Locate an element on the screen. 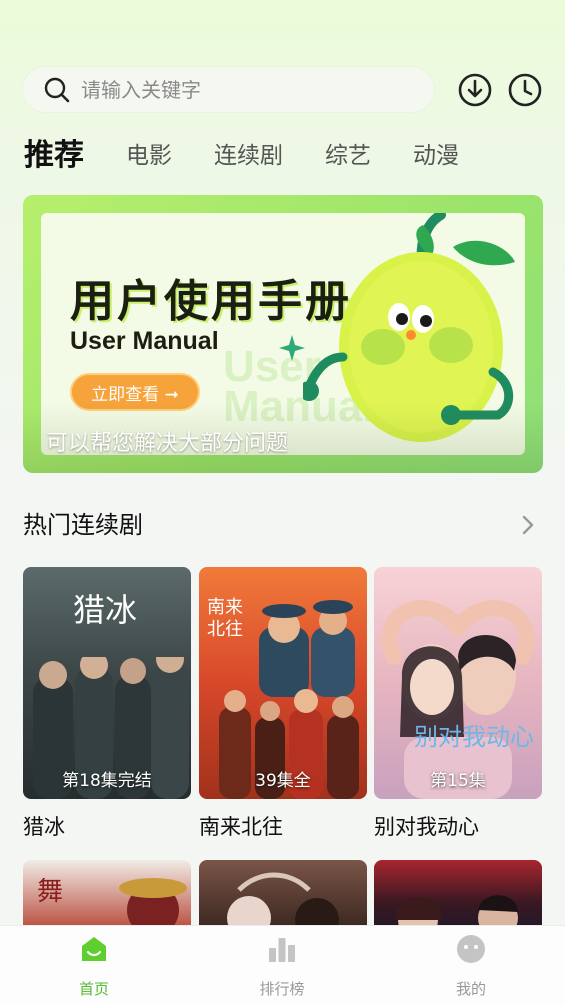 The image size is (565, 1004). svg-text: 舞 is located at coordinates (50, 892).